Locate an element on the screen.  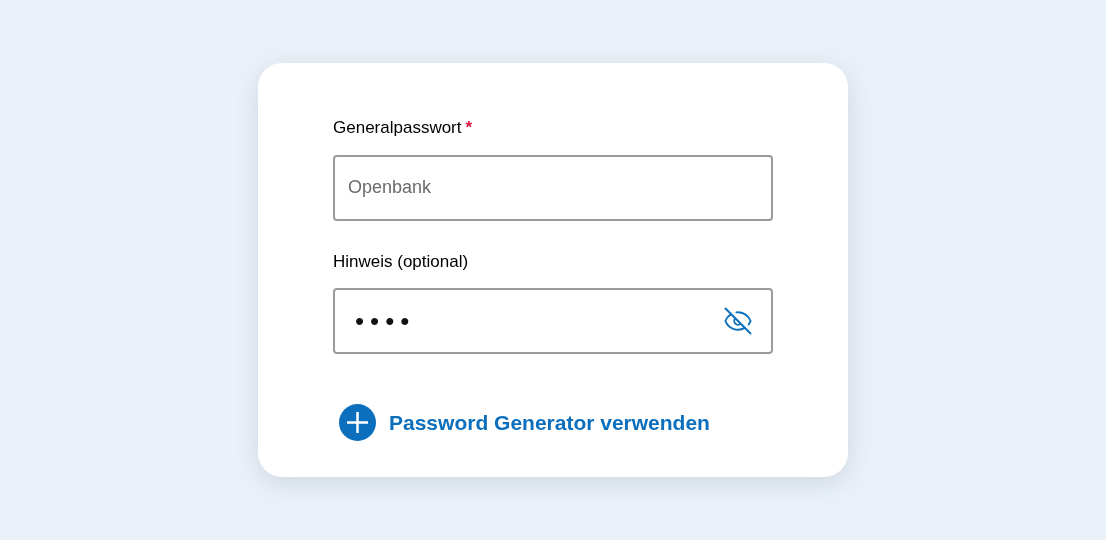
required-mark: * is located at coordinates (469, 128).